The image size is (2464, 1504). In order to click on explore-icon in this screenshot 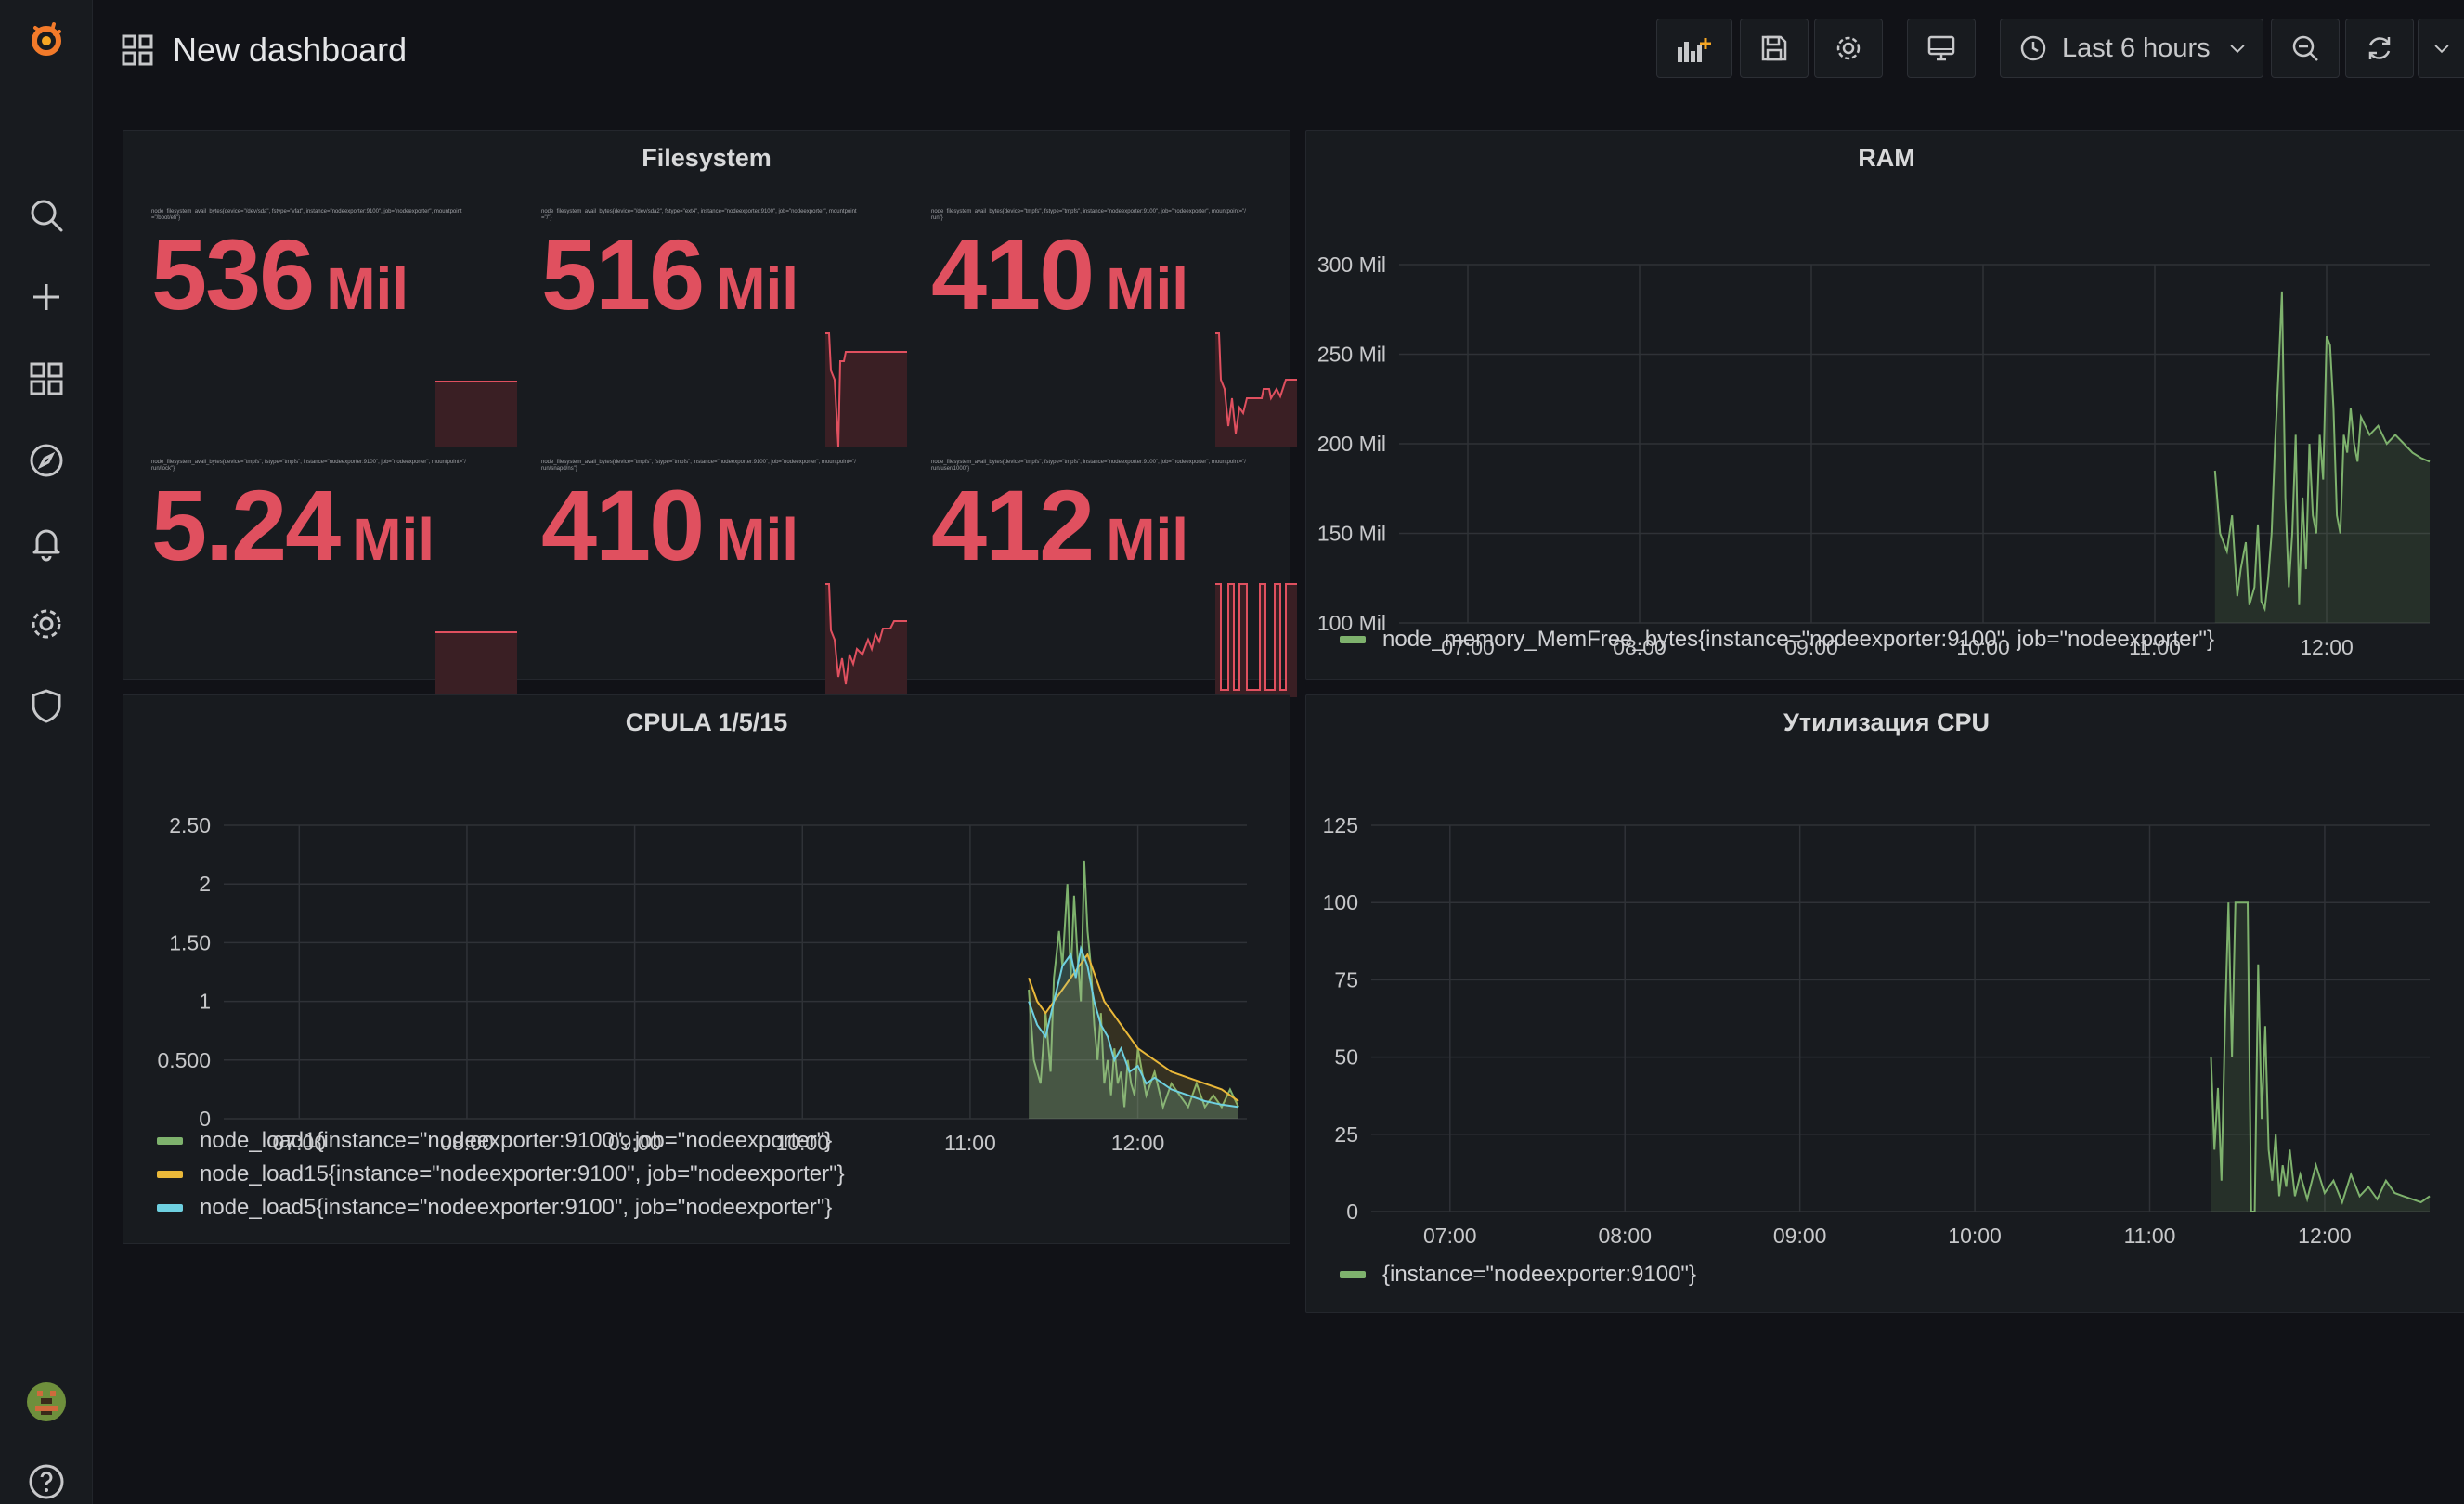, I will do `click(46, 460)`.